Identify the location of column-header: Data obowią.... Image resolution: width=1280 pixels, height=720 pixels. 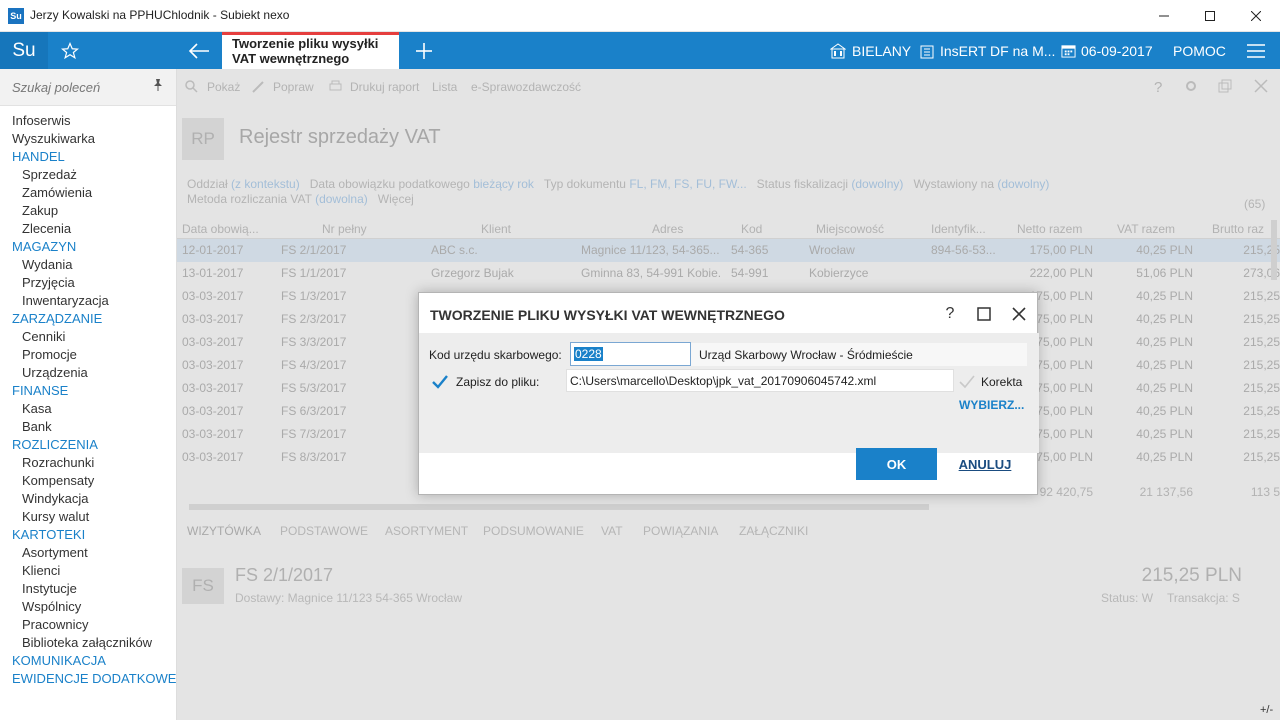
(220, 229).